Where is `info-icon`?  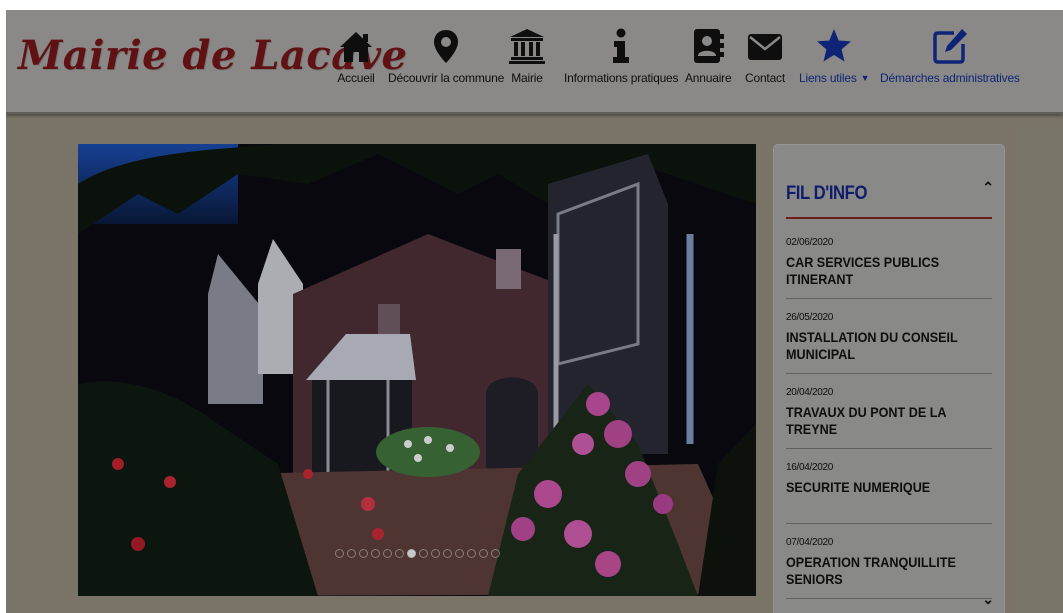 info-icon is located at coordinates (621, 45).